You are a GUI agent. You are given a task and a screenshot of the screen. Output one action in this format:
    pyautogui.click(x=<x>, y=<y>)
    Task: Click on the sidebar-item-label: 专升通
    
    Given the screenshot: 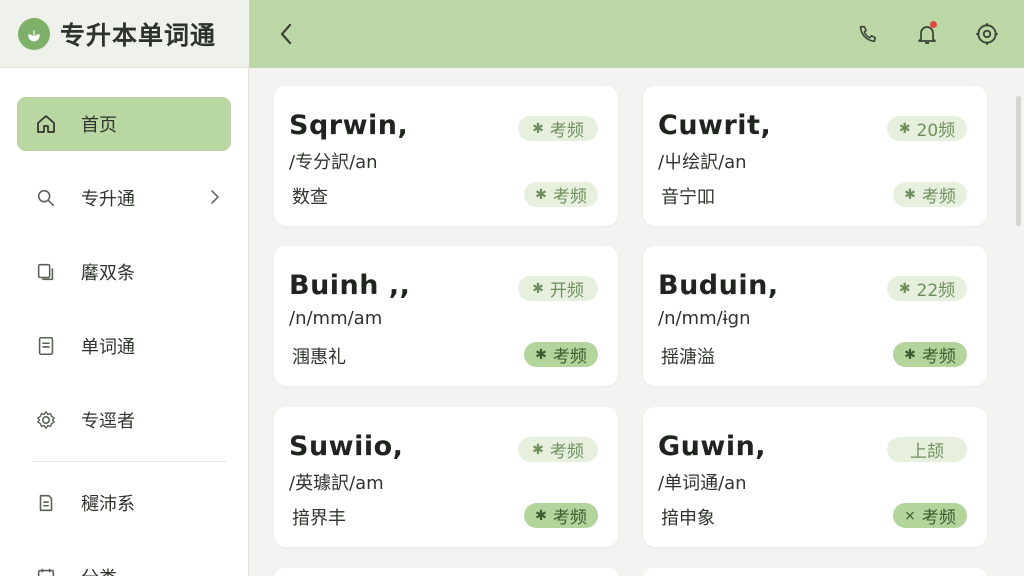 What is the action you would take?
    pyautogui.click(x=108, y=199)
    